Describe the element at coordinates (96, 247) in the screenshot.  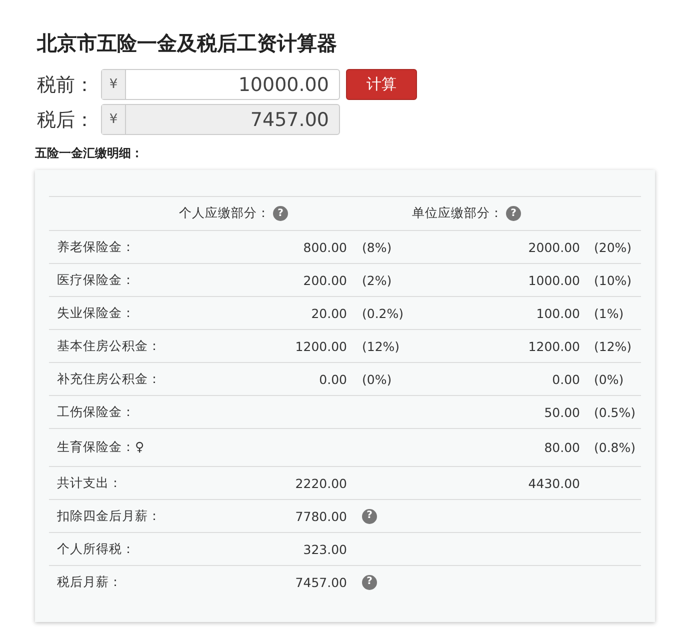
I see `row-label: 养老保险金：` at that location.